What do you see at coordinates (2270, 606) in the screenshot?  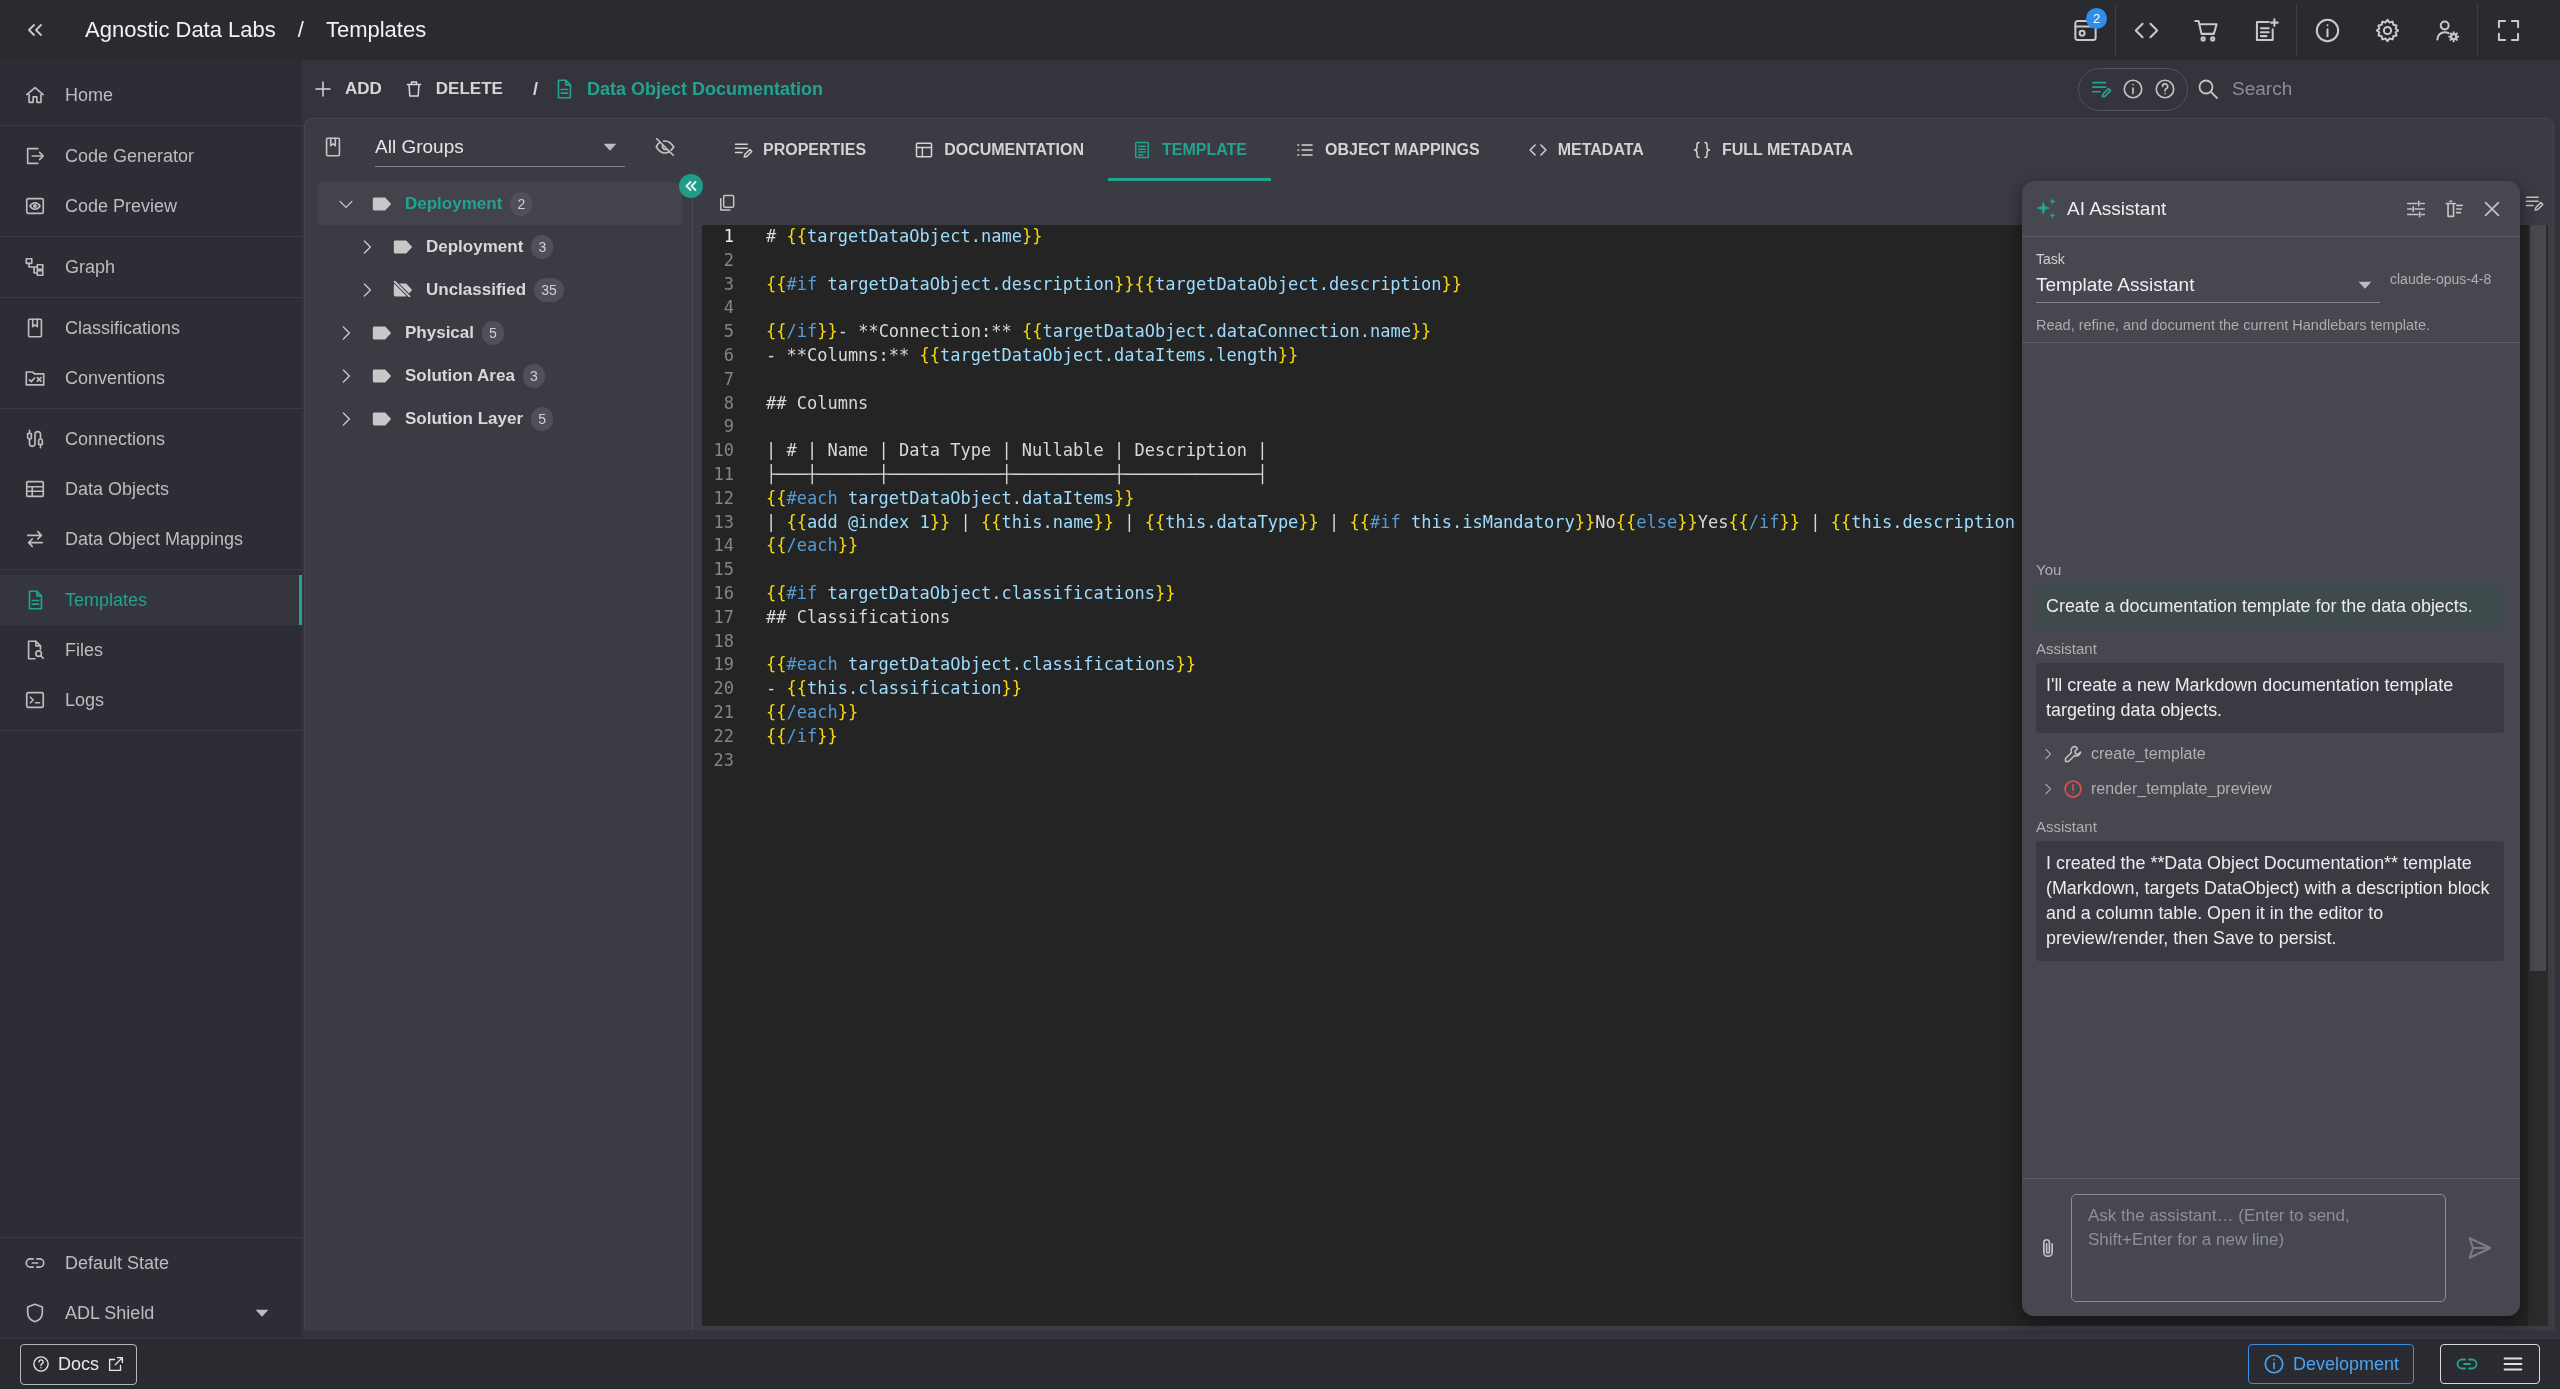 I see `message-bubble: Create a documentation template for the data objects.` at bounding box center [2270, 606].